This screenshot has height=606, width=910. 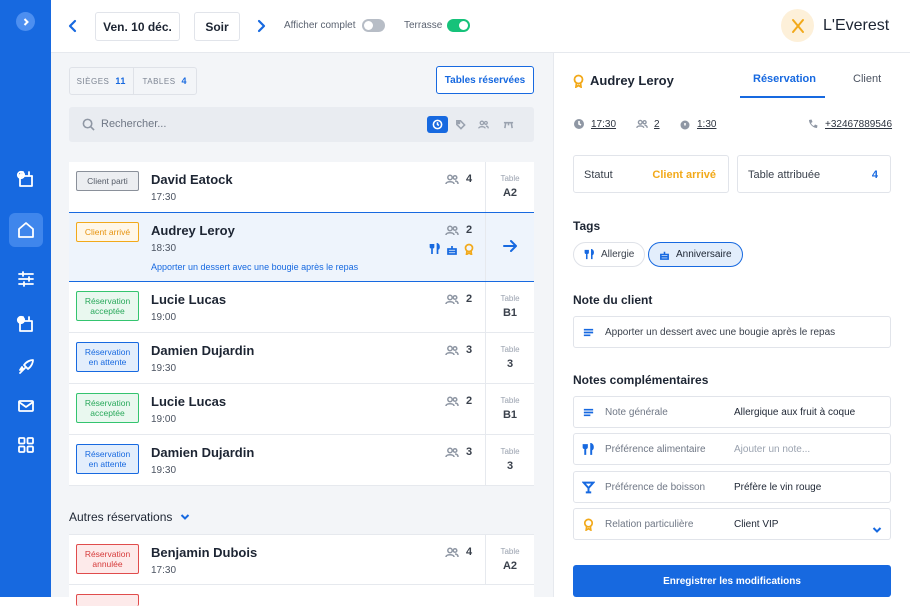 What do you see at coordinates (867, 79) in the screenshot?
I see `tab-client: Client` at bounding box center [867, 79].